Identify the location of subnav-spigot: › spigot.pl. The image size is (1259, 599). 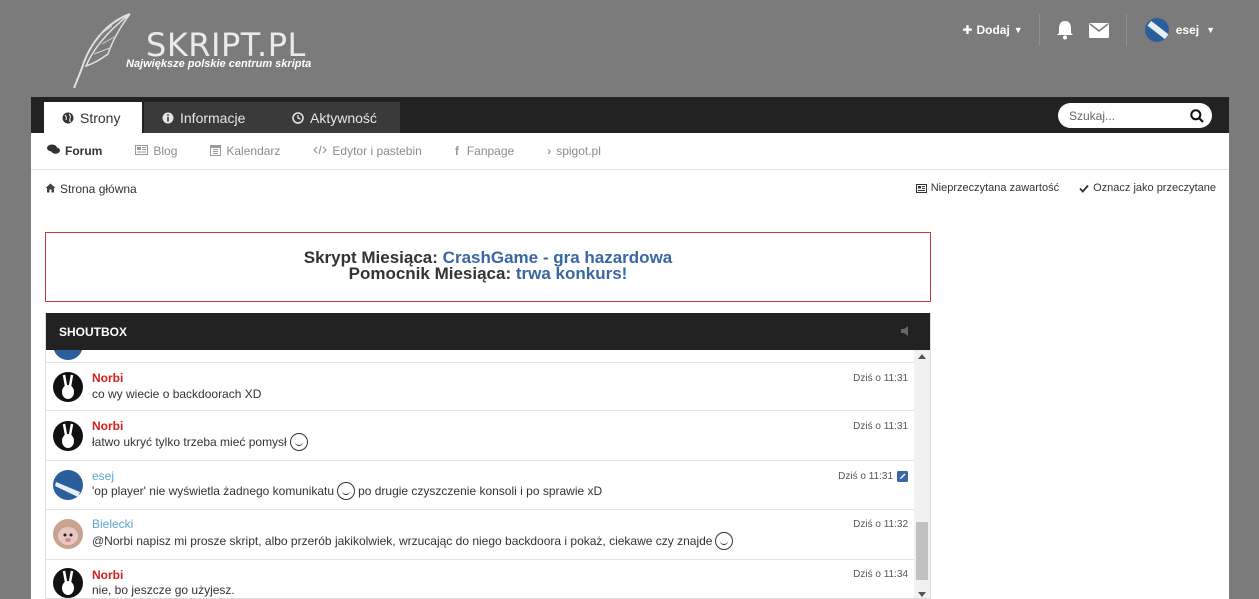
(574, 151).